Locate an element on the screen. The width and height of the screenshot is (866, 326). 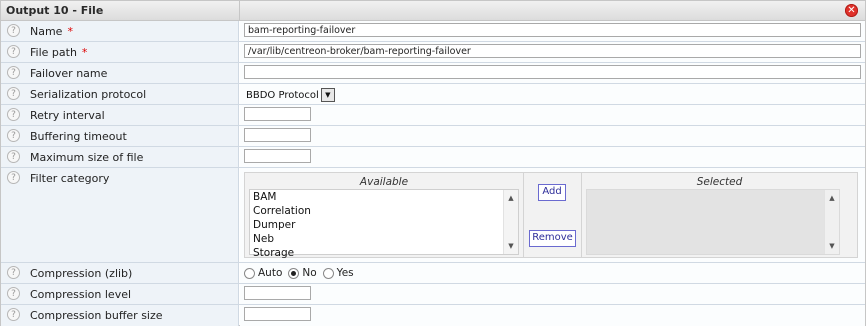
failover-name-input is located at coordinates (552, 72).